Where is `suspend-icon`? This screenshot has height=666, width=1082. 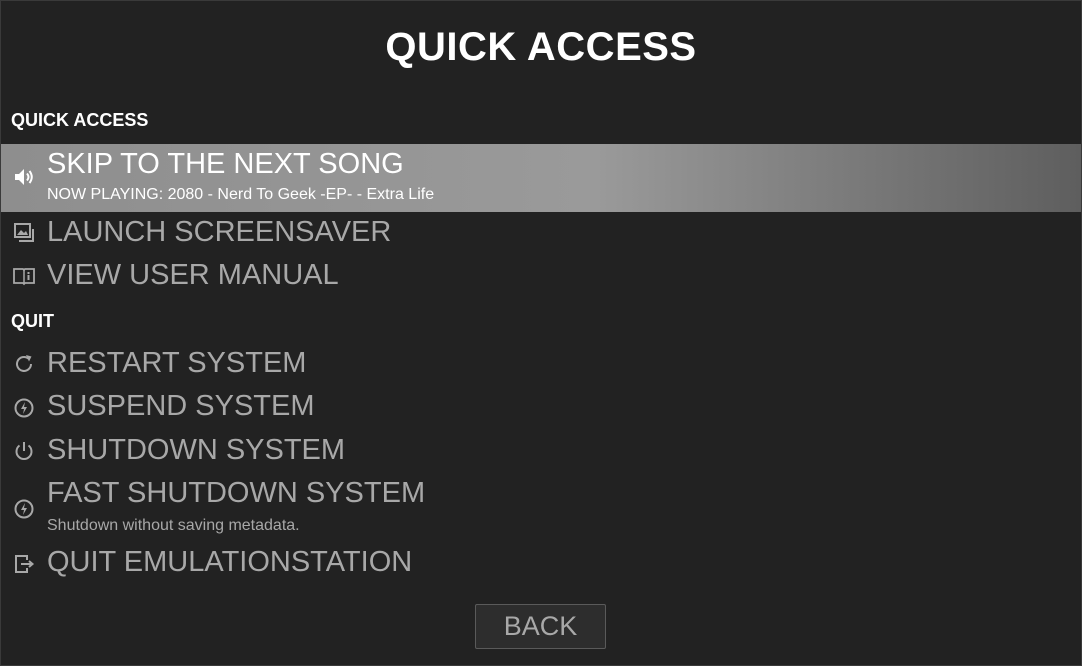
suspend-icon is located at coordinates (24, 408).